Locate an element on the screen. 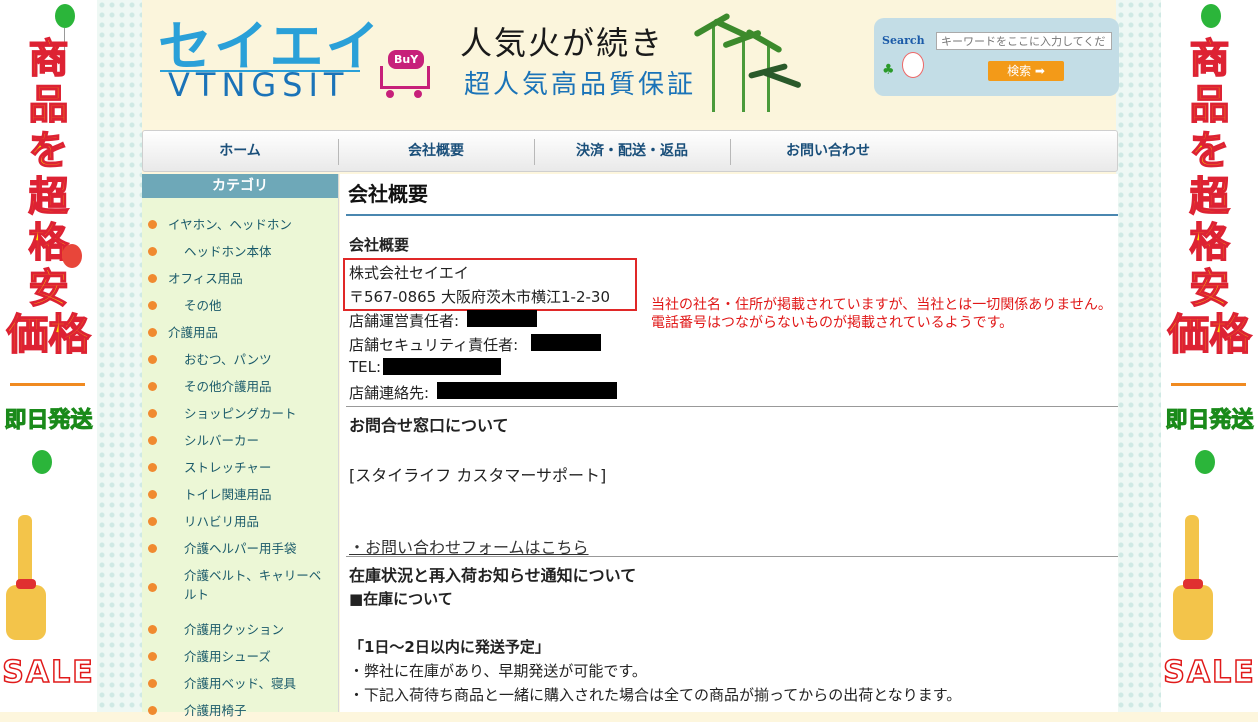 This screenshot has width=1258, height=722. sidebar-category-item: 介護用品 is located at coordinates (240, 333).